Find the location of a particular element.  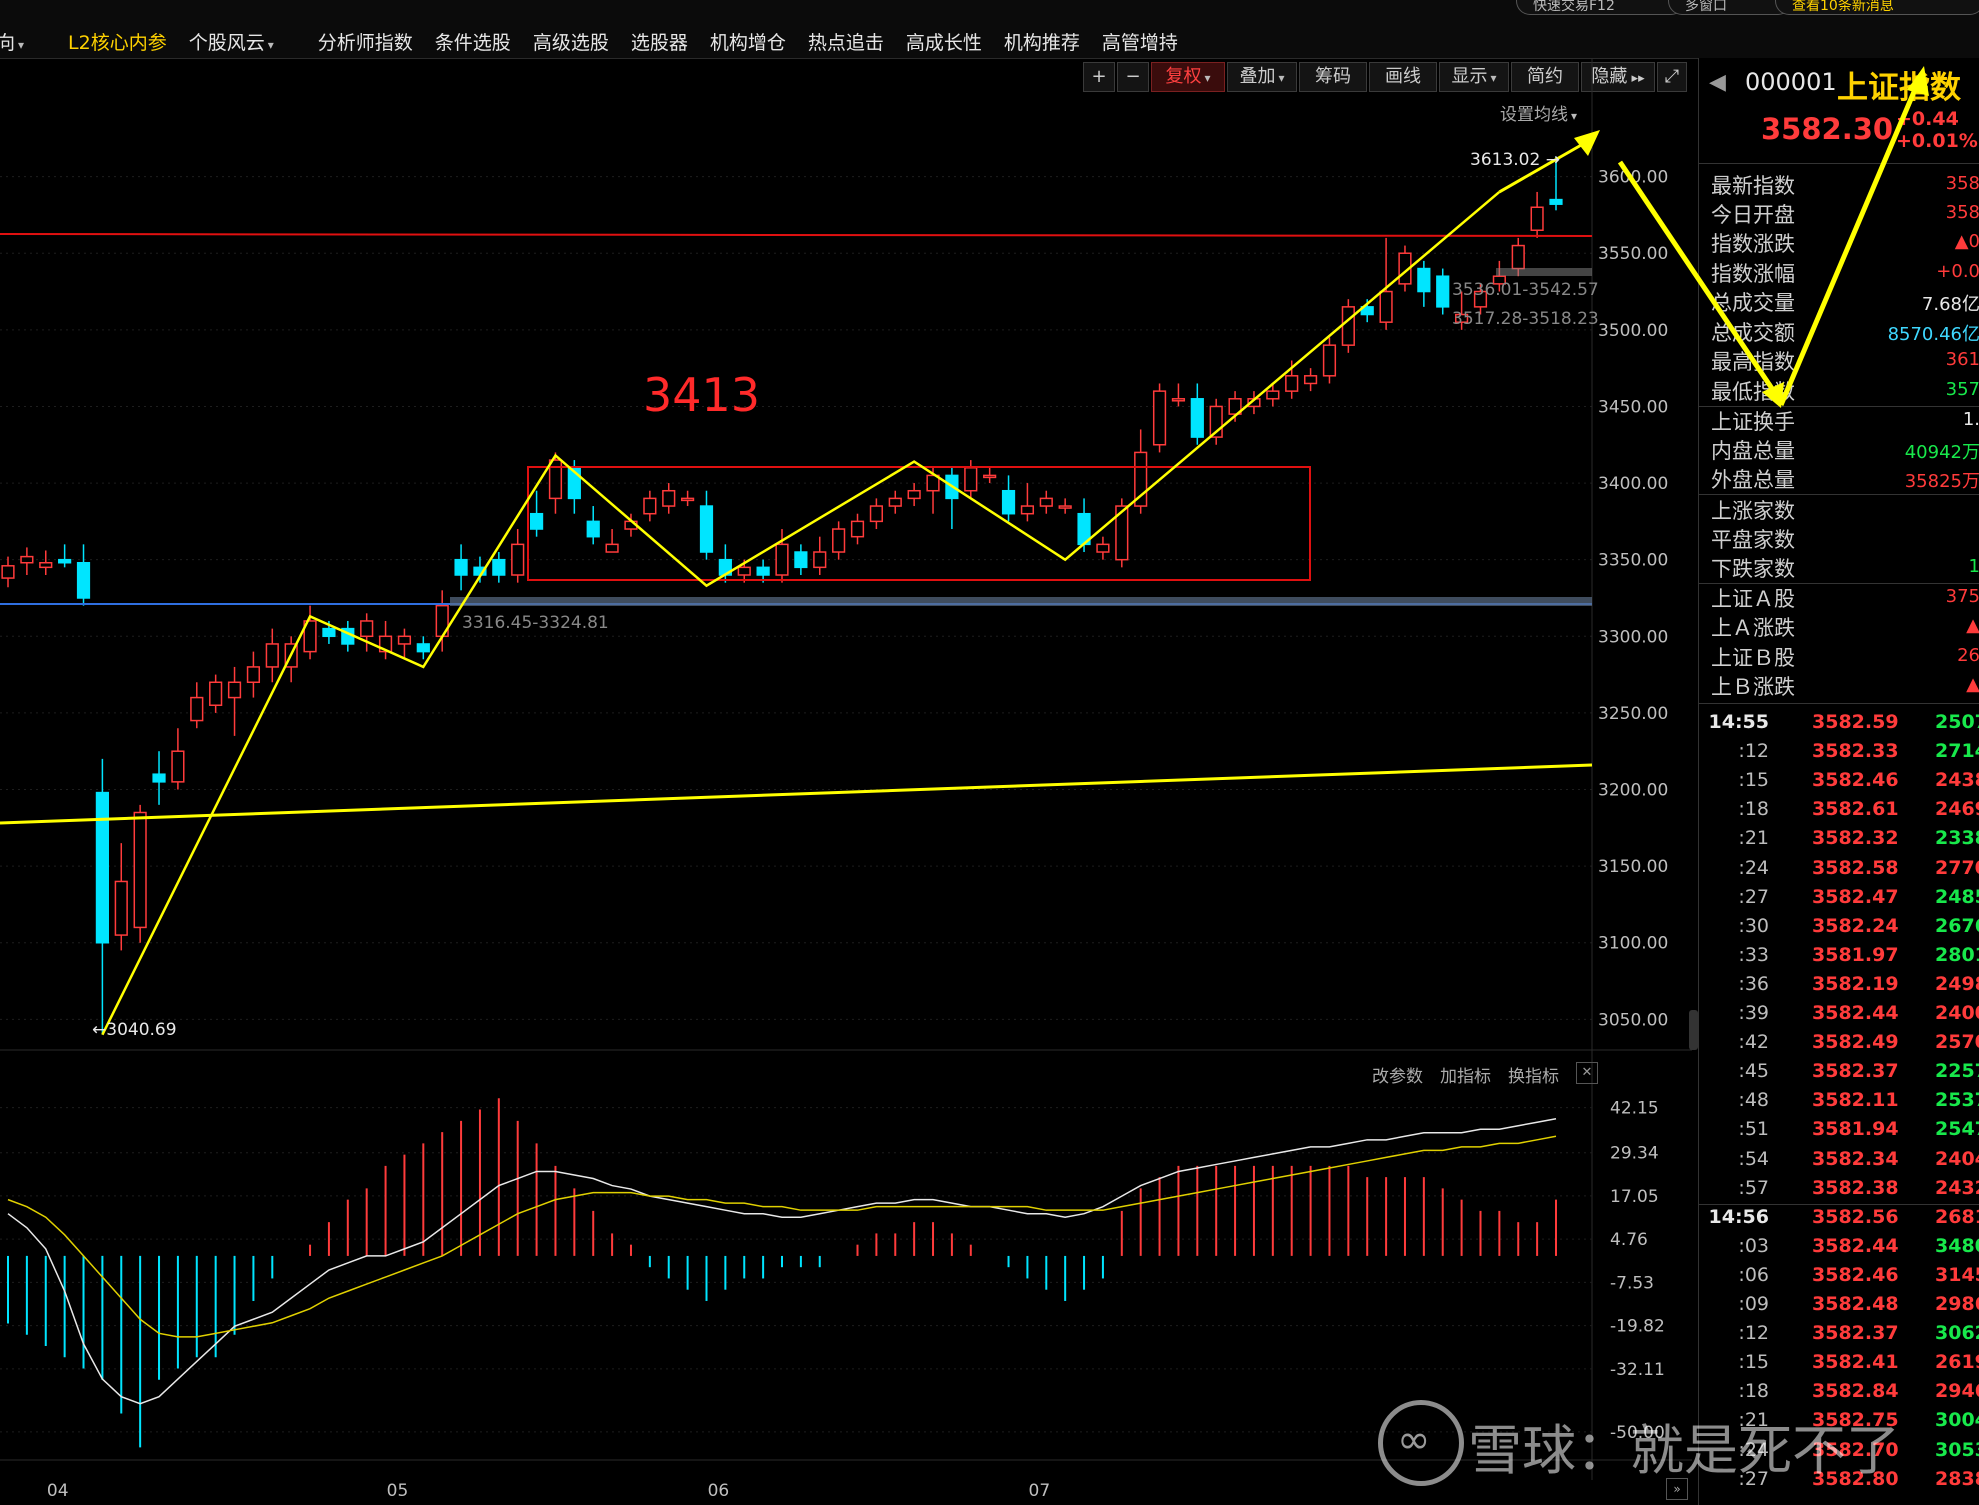

tick-price: 3582.44 is located at coordinates (1855, 1013).